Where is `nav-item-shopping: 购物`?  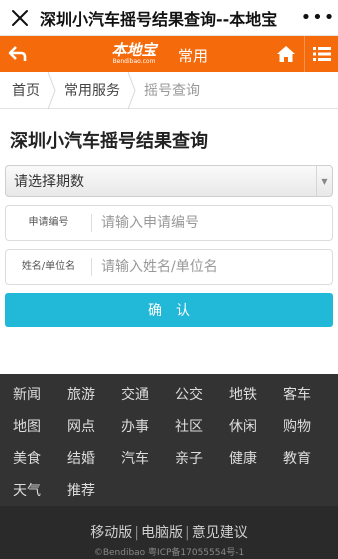
nav-item-shopping: 购物 is located at coordinates (297, 426).